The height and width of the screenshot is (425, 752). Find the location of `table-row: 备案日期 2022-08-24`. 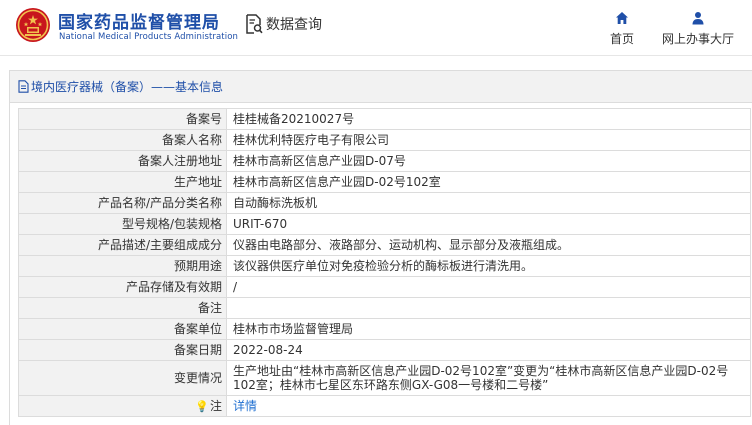

table-row: 备案日期 2022-08-24 is located at coordinates (384, 350).